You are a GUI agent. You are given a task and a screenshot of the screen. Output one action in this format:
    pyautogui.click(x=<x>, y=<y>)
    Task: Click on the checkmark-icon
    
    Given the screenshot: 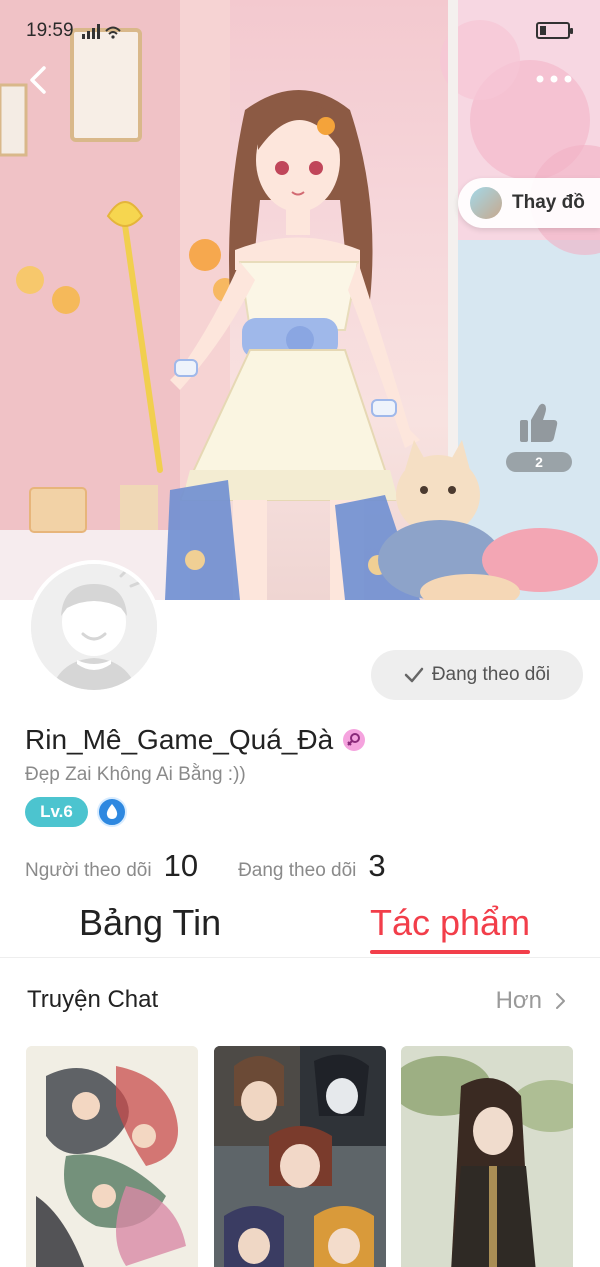 What is the action you would take?
    pyautogui.click(x=414, y=675)
    